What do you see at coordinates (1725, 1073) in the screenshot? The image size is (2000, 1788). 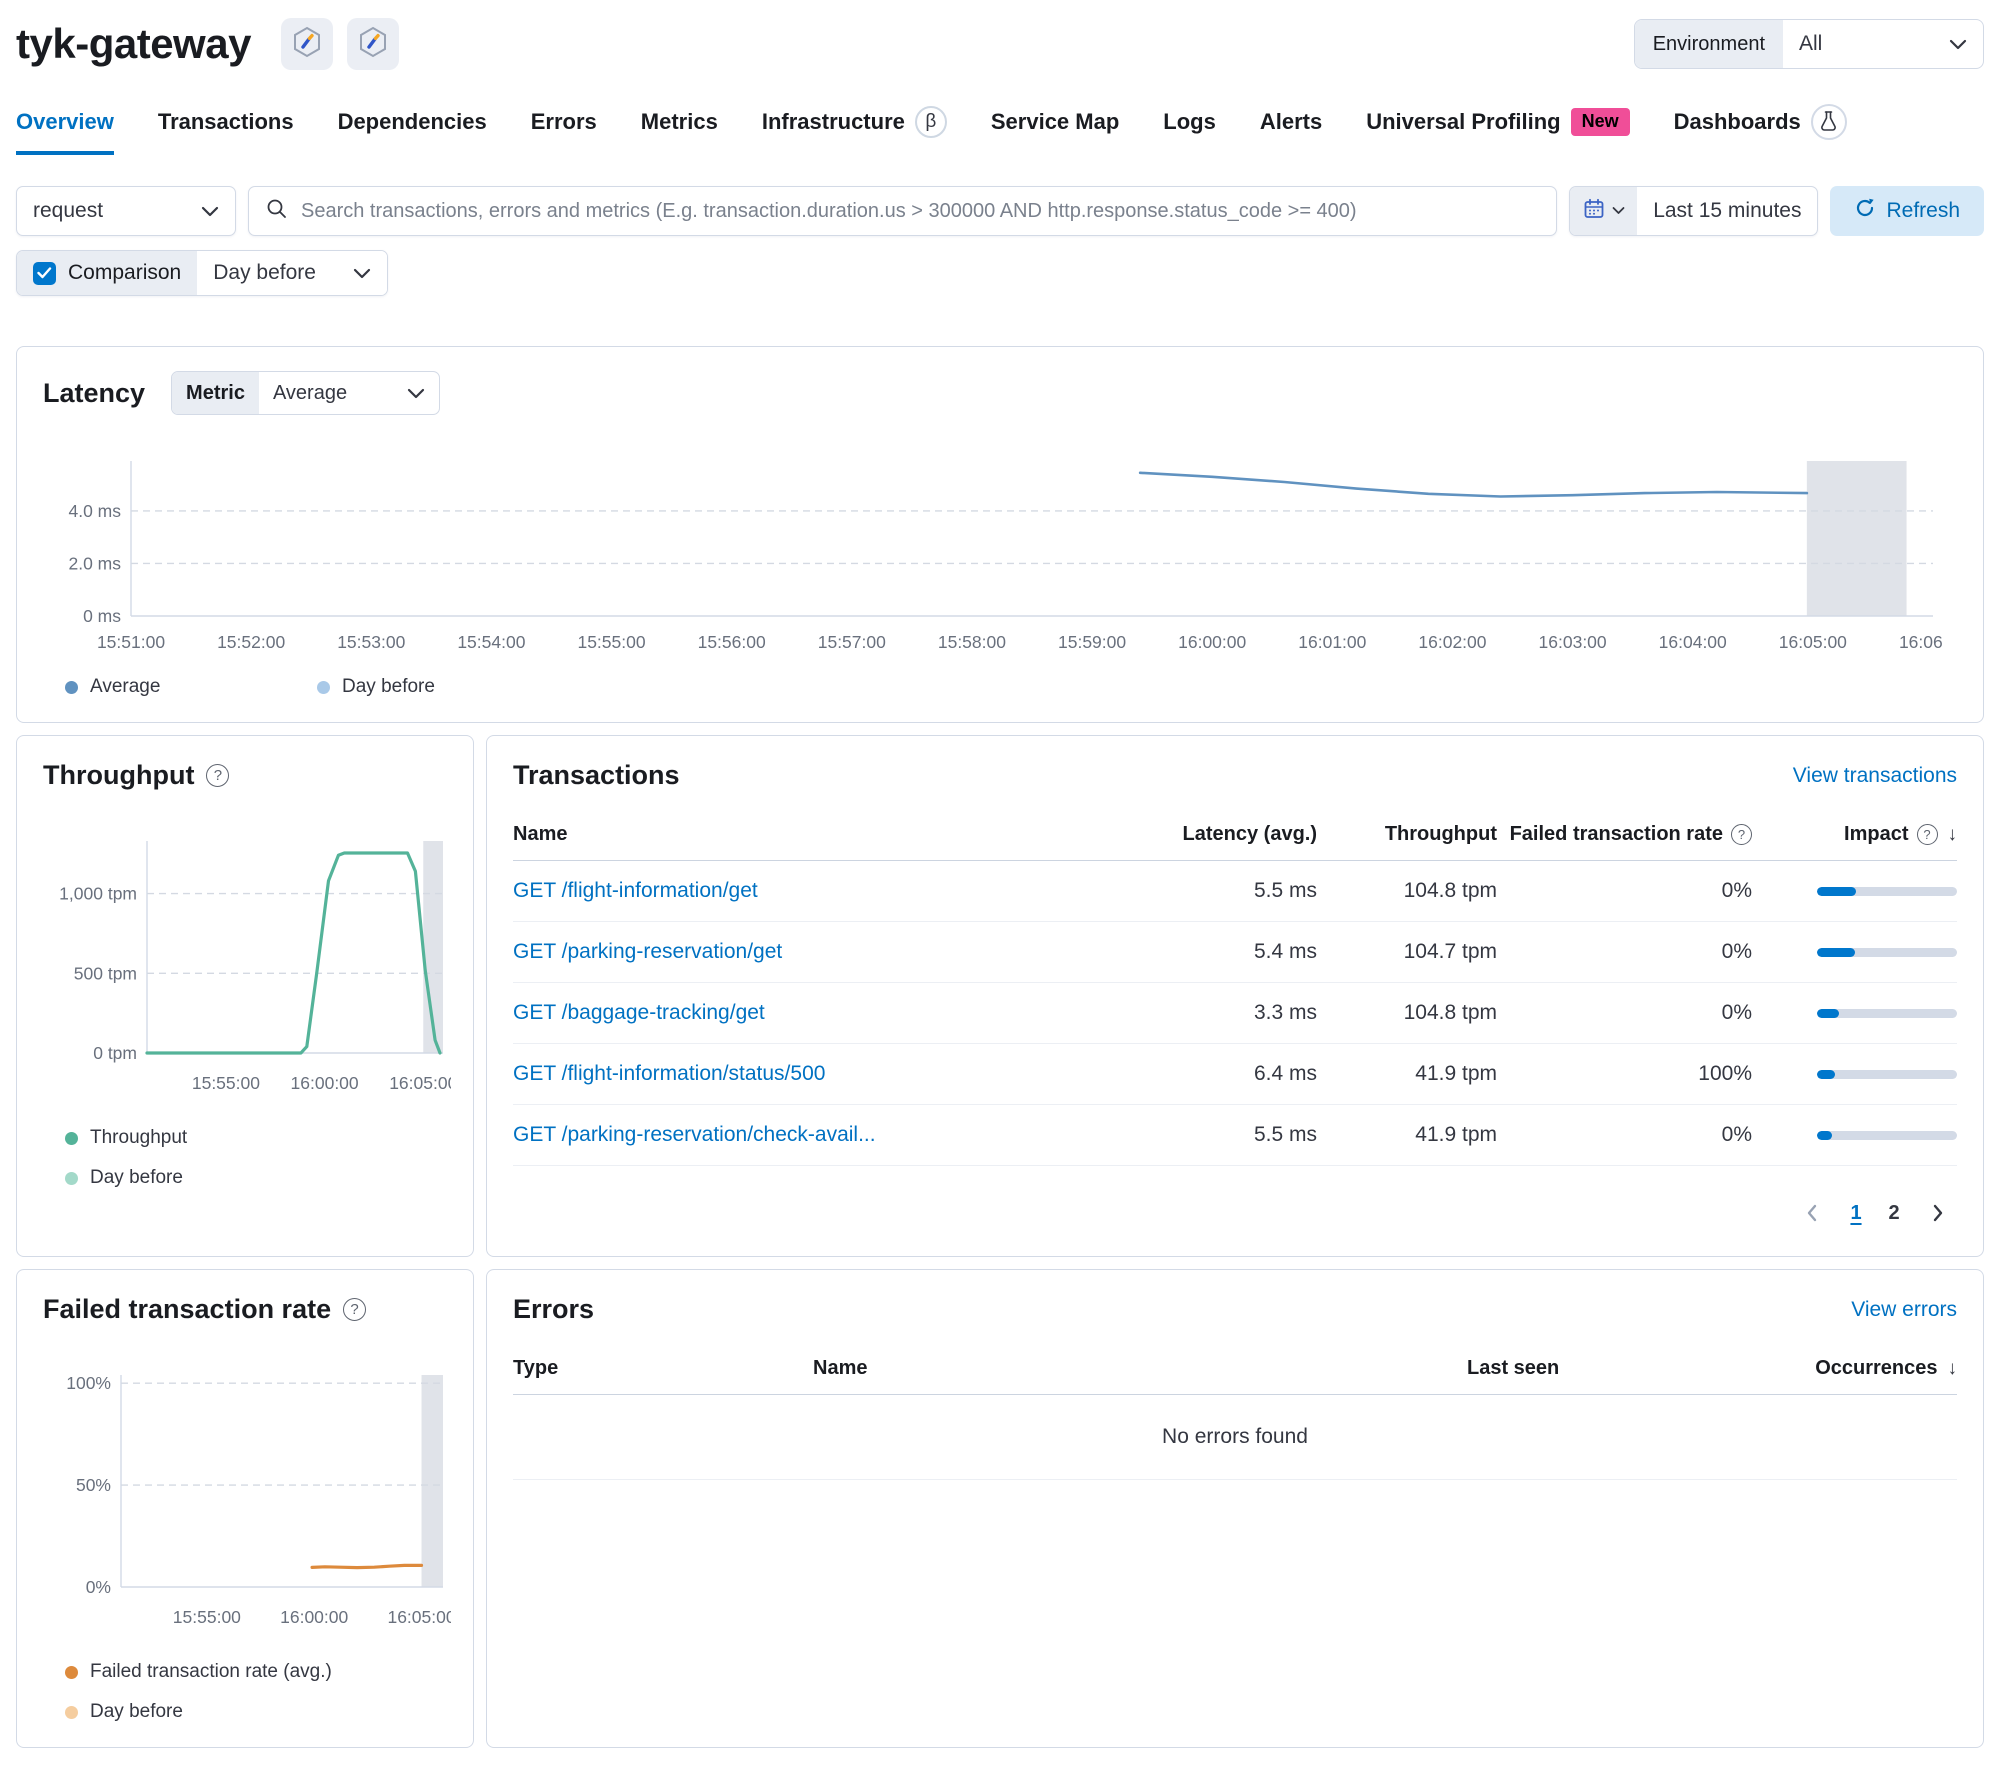 I see `failed-rate-cell: 100%` at bounding box center [1725, 1073].